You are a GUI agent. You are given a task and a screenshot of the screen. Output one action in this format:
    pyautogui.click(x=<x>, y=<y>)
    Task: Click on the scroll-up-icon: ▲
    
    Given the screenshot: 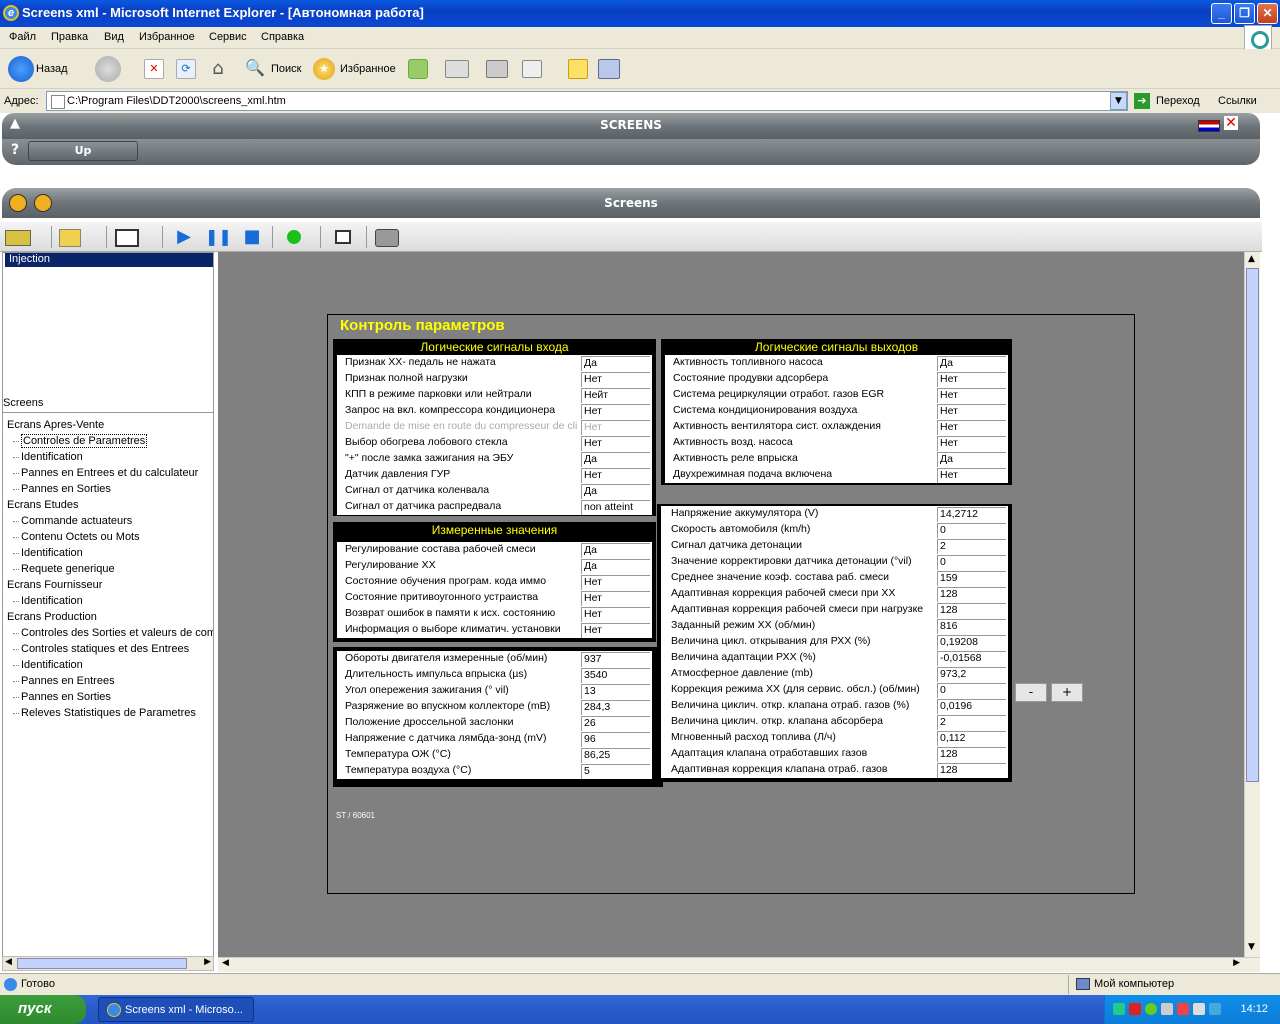 What is the action you would take?
    pyautogui.click(x=1251, y=259)
    